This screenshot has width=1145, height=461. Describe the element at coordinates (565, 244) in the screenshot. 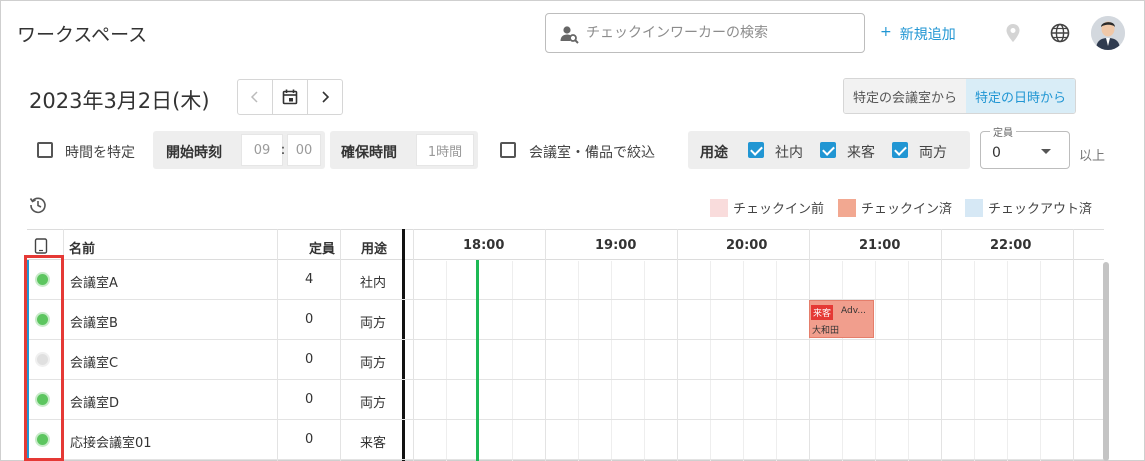

I see `table-header: 名前 定員 用途 18:00 19:00 20:00 21:00 22:00` at that location.